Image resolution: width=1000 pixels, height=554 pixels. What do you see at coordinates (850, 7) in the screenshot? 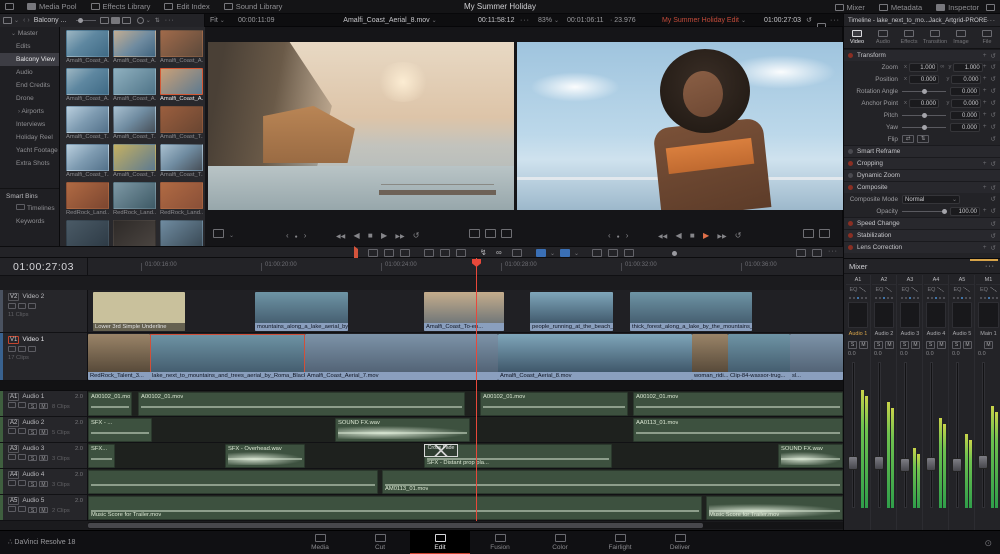
I see `mixer-toggle: Mixer` at bounding box center [850, 7].